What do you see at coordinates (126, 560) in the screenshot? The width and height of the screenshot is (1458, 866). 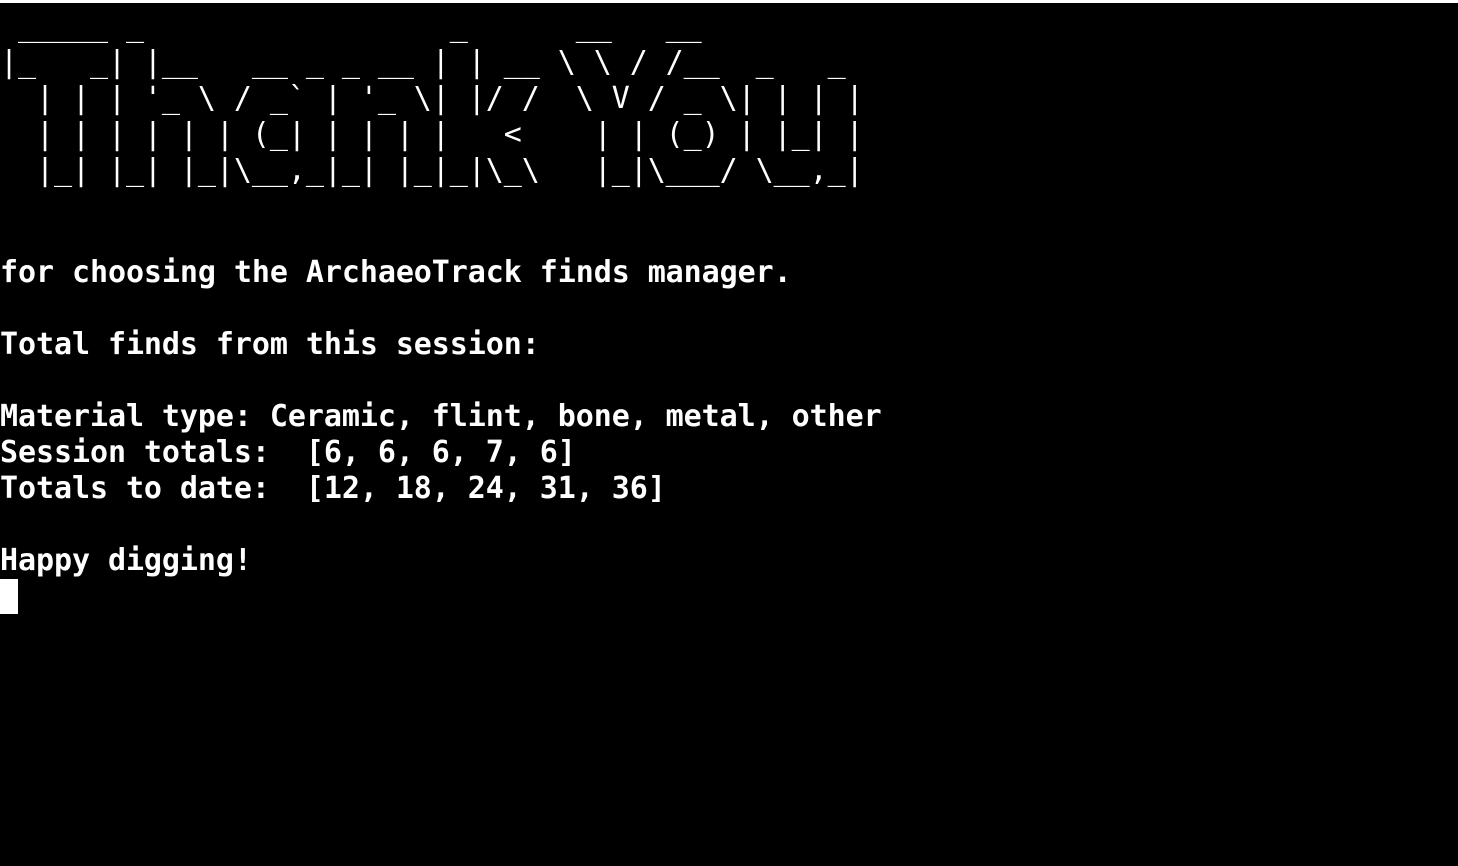 I see `farewell-message: Happy digging!` at bounding box center [126, 560].